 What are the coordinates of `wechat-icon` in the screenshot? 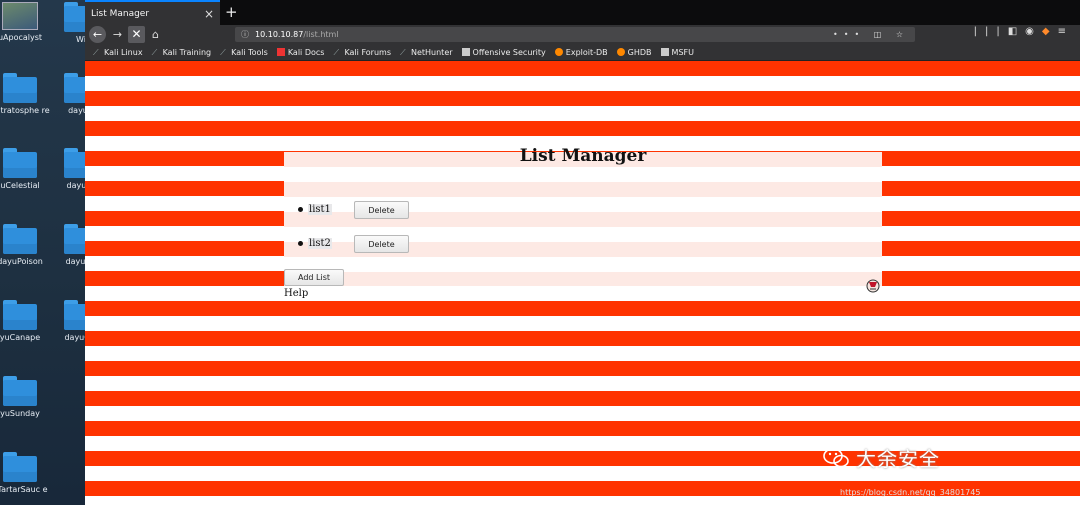 It's located at (836, 457).